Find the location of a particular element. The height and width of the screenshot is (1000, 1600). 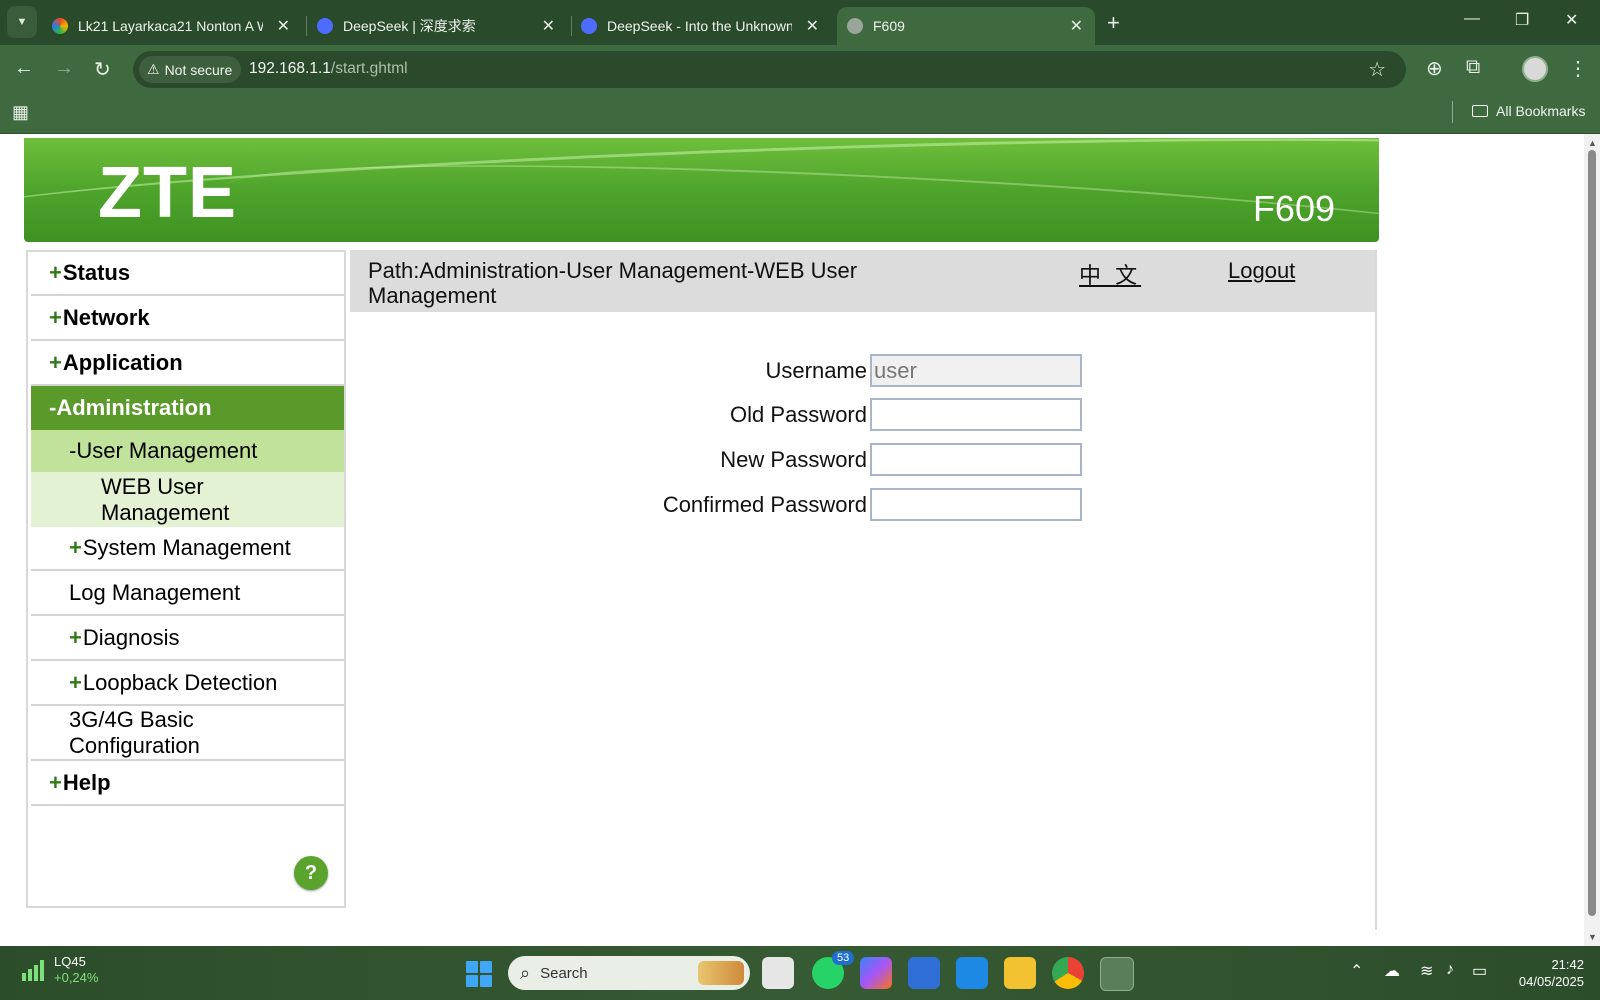

page-scrollbar: ▲ ▼ is located at coordinates (1592, 540).